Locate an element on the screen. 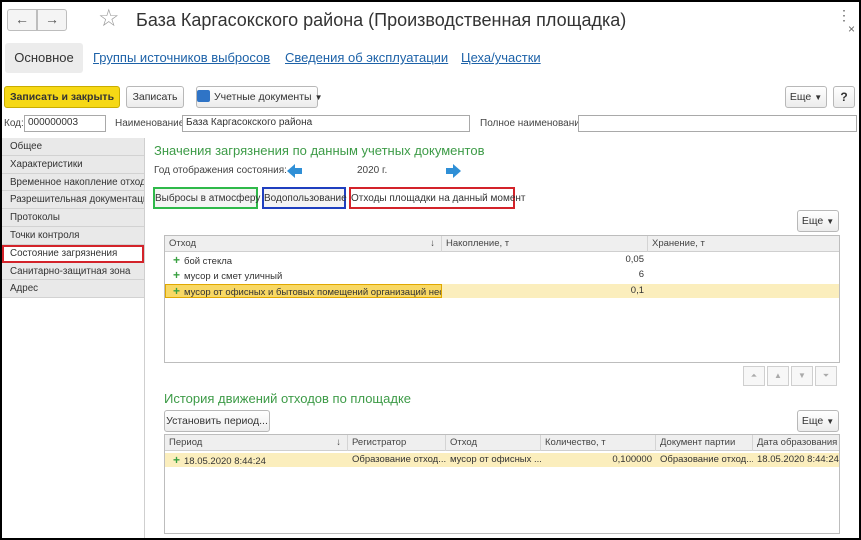  subtab-water-use: Водопользование is located at coordinates (304, 198).